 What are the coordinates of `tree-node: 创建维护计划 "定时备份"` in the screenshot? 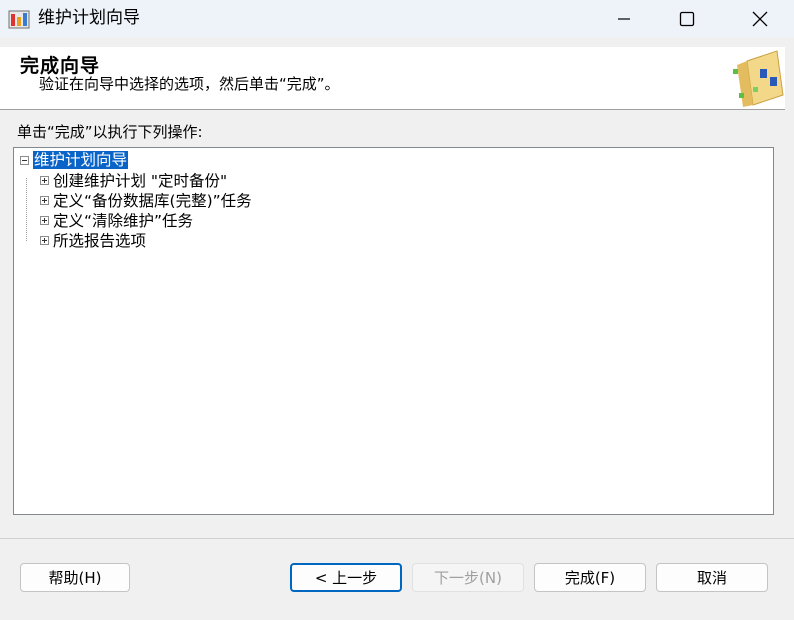 It's located at (133, 180).